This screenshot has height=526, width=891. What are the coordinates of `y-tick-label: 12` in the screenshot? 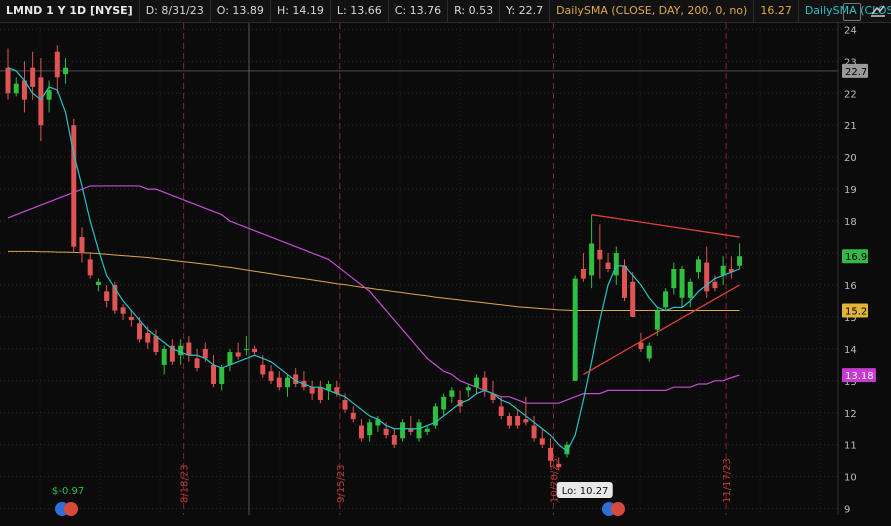 It's located at (850, 414).